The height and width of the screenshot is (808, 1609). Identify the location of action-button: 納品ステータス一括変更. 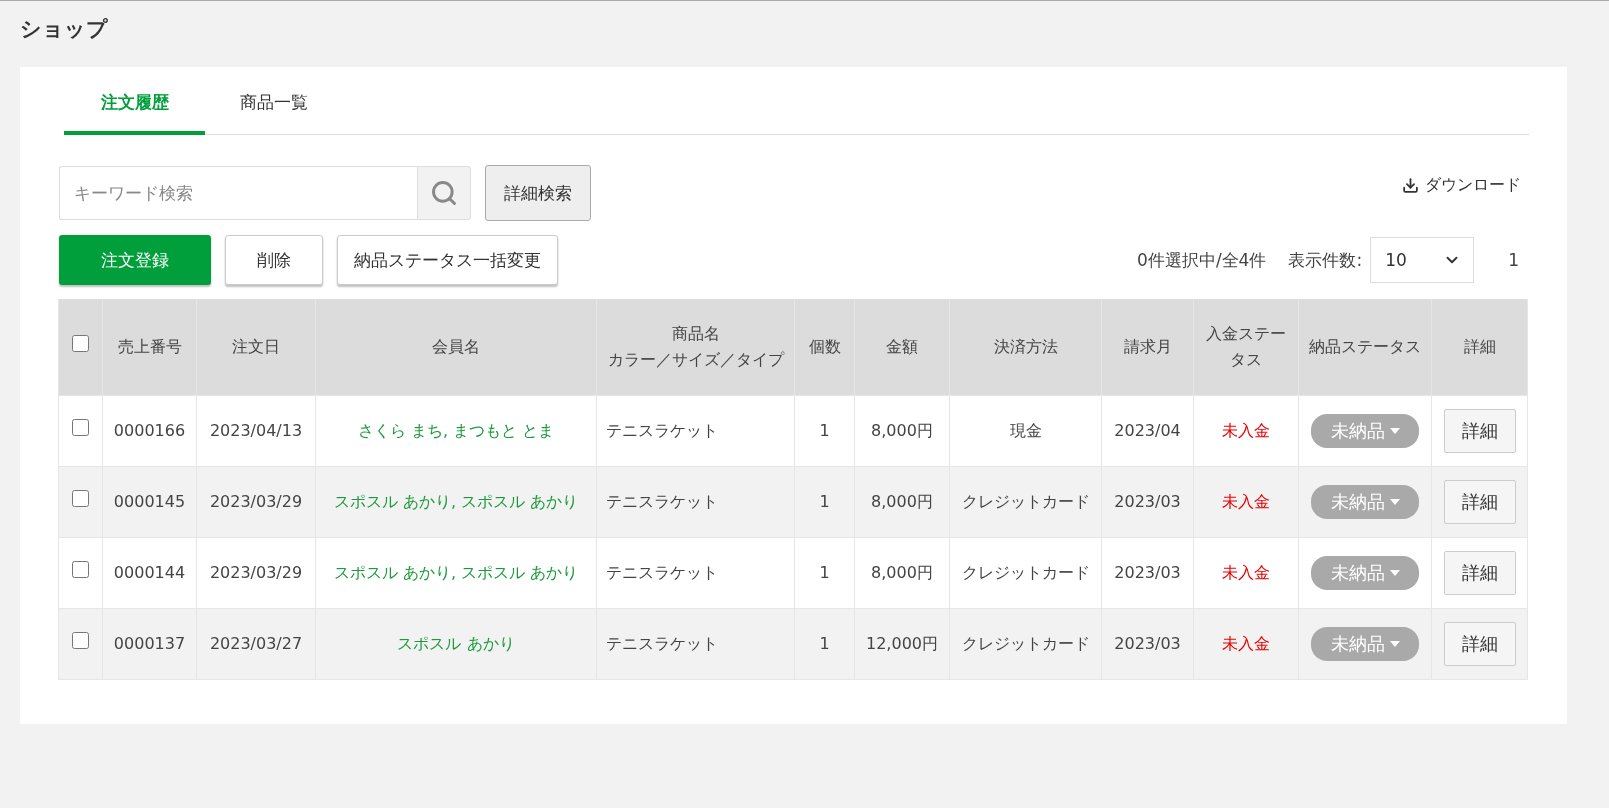
(447, 260).